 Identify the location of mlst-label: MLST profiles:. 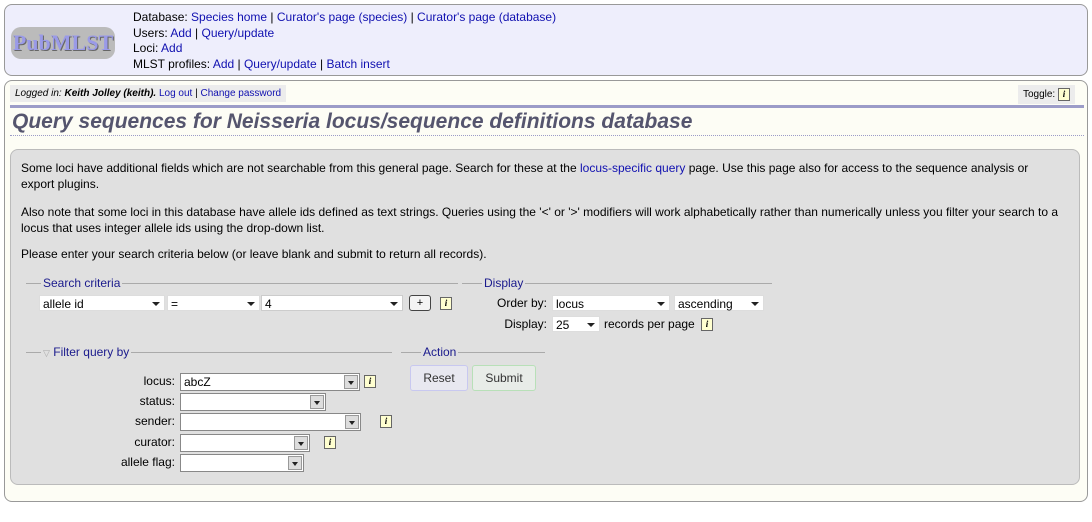
(172, 63).